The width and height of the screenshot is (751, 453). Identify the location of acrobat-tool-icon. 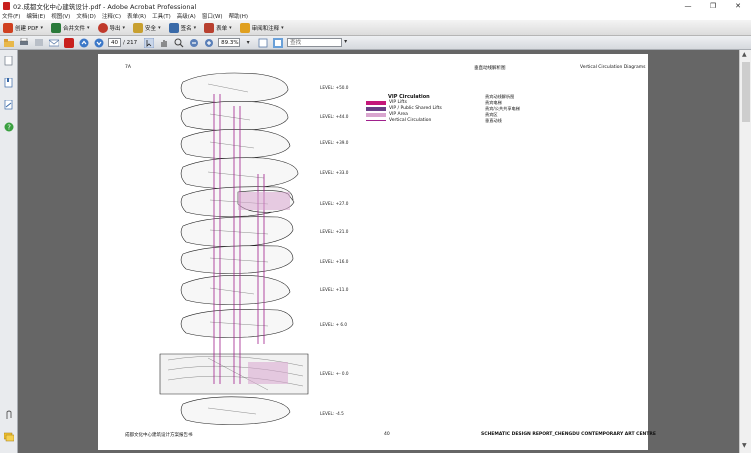
(69, 42).